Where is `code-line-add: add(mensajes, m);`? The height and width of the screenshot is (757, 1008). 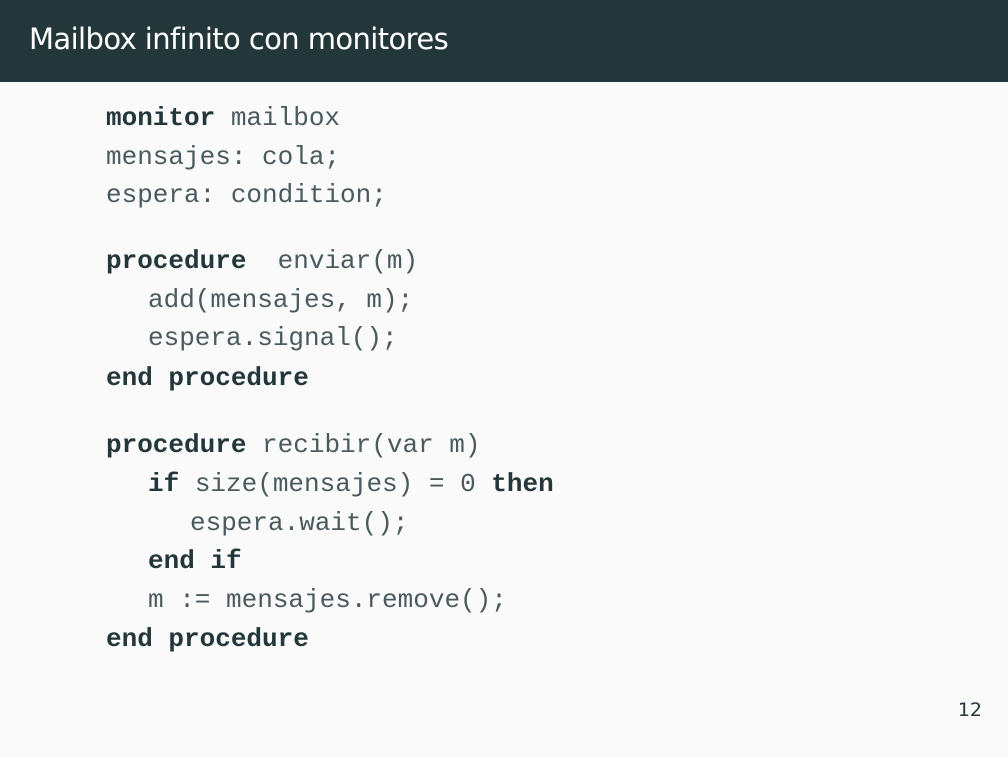
code-line-add: add(mensajes, m); is located at coordinates (281, 300).